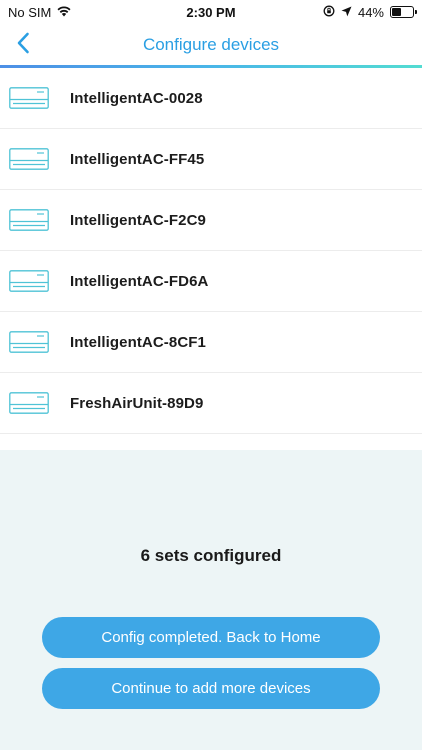 The height and width of the screenshot is (750, 422). I want to click on device-row: FreshAirUnit-89D9, so click(211, 403).